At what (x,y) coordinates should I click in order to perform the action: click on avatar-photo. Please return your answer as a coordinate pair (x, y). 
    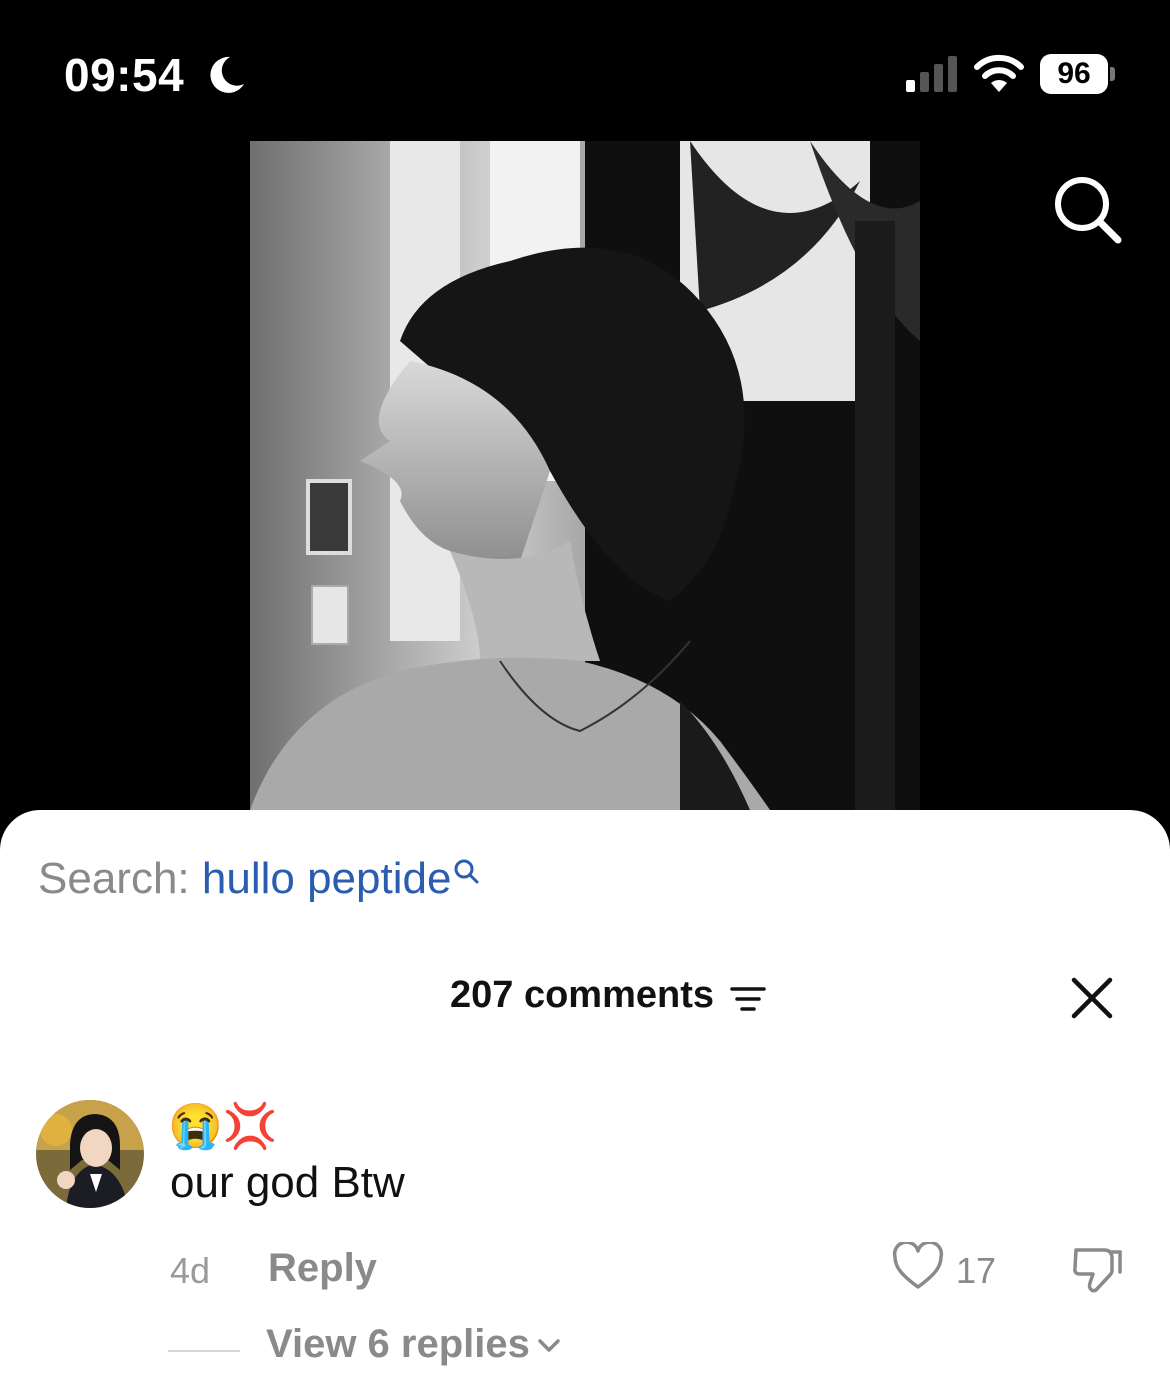
    Looking at the image, I should click on (90, 1154).